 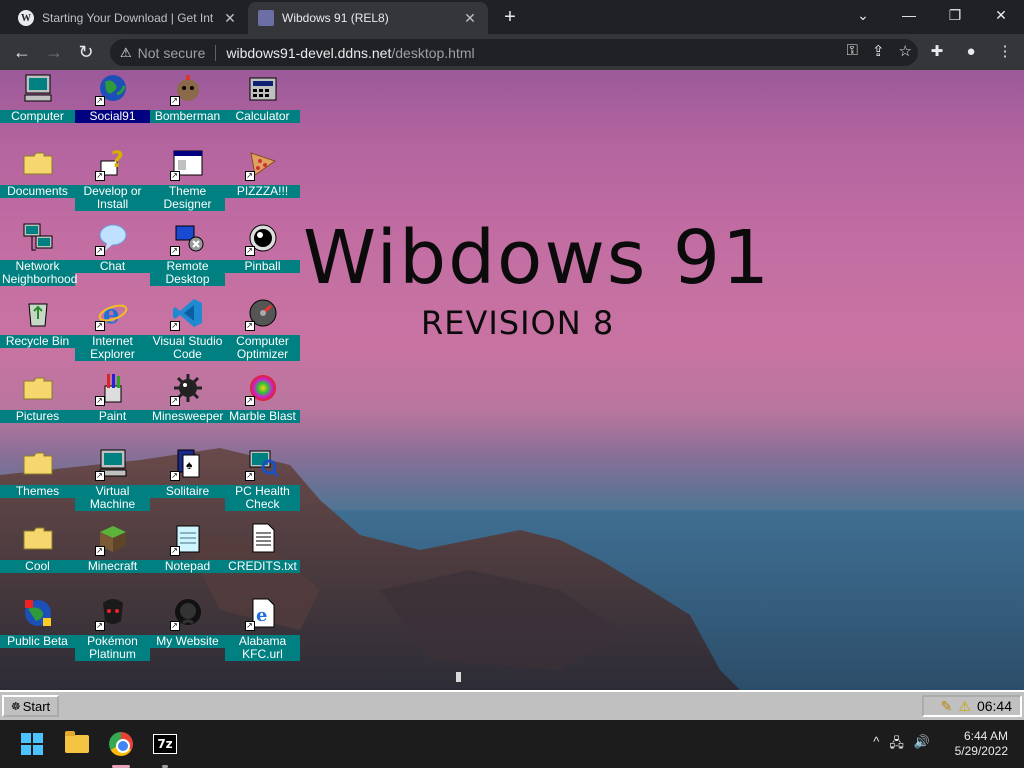 What do you see at coordinates (187, 416) in the screenshot?
I see `desktop-icon-label: Minesweeper` at bounding box center [187, 416].